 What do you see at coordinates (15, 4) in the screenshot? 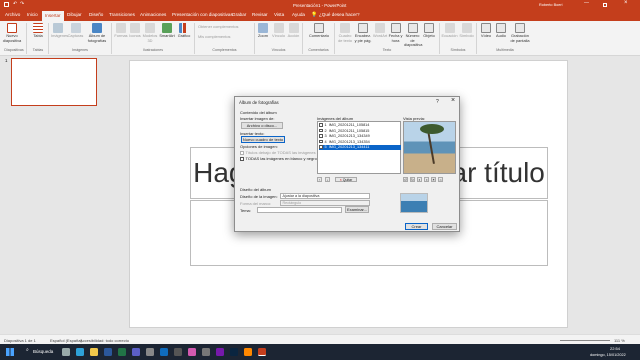
I see `undo-icon: ↶` at bounding box center [15, 4].